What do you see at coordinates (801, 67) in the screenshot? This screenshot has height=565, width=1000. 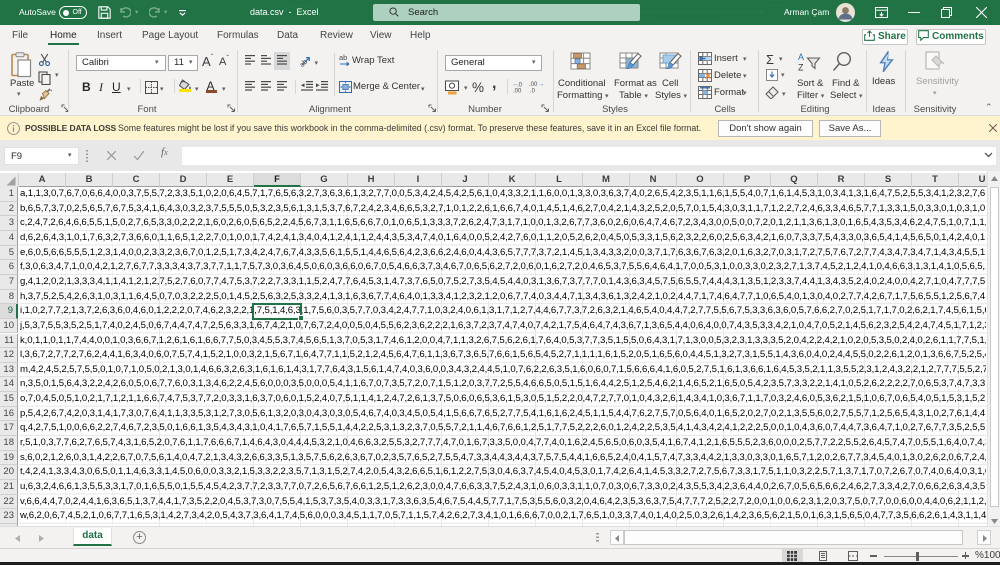 I see `svg-text: Z` at bounding box center [801, 67].